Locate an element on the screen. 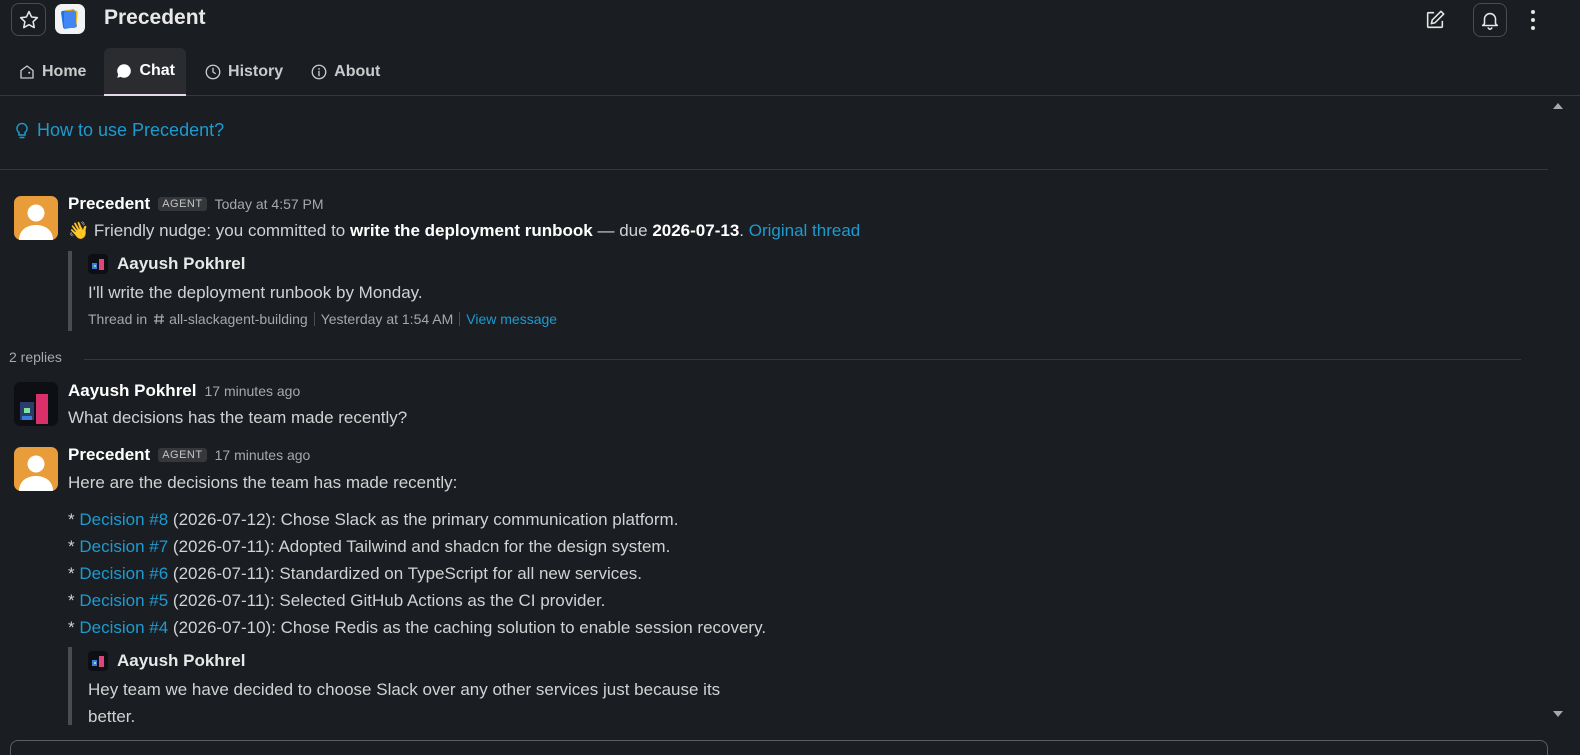 This screenshot has width=1580, height=755. clock-icon is located at coordinates (213, 72).